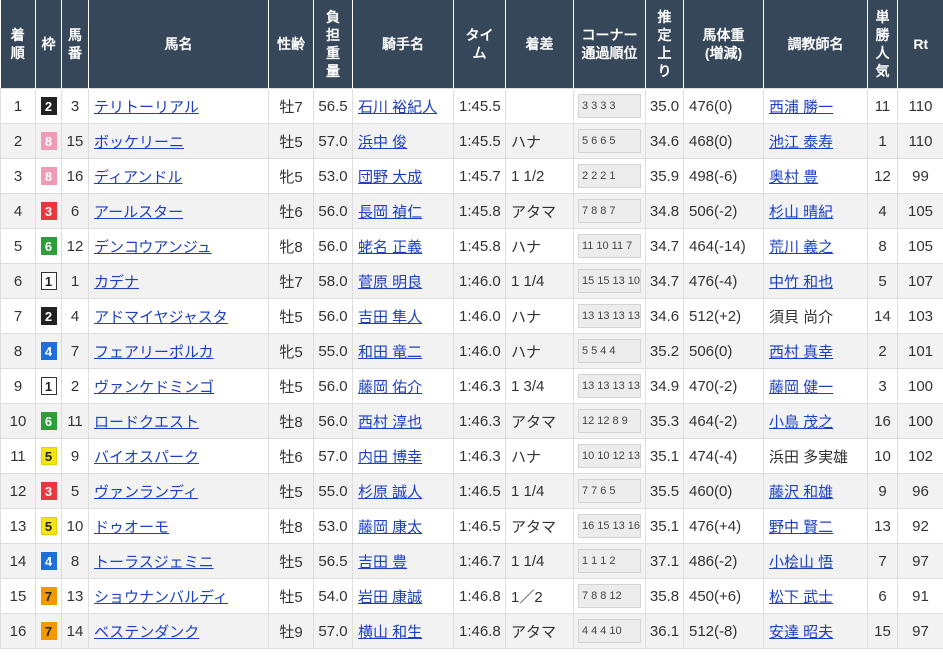  I want to click on rating-cell: 105, so click(920, 211).